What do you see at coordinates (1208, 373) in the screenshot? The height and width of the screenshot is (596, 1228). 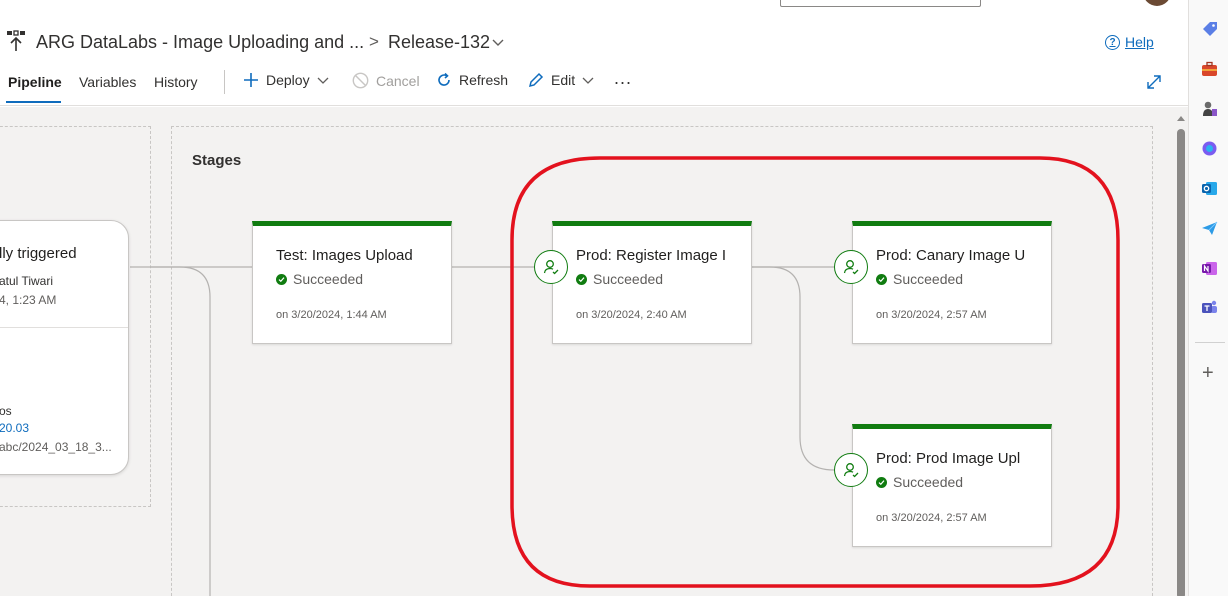 I see `add-icon: +` at bounding box center [1208, 373].